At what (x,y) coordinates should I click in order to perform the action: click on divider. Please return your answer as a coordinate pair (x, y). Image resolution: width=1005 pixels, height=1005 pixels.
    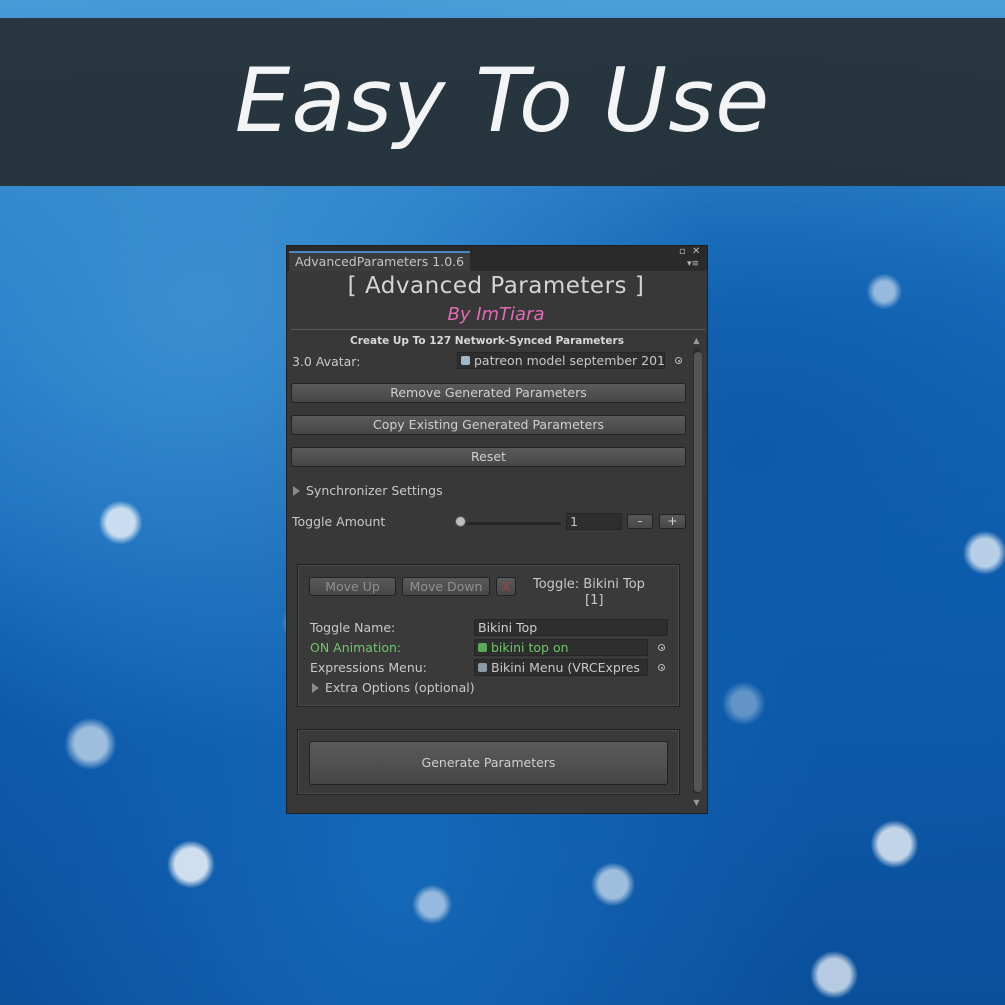
    Looking at the image, I should click on (498, 329).